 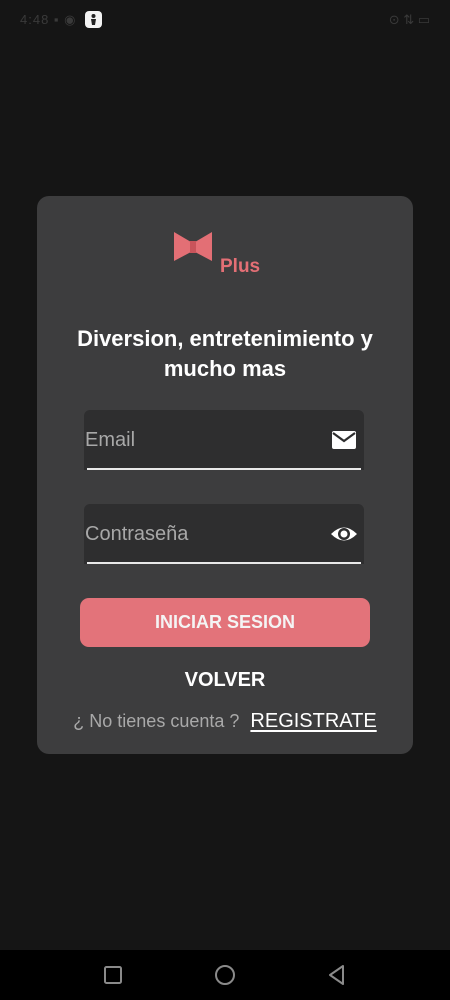 I want to click on eye-icon, so click(x=344, y=534).